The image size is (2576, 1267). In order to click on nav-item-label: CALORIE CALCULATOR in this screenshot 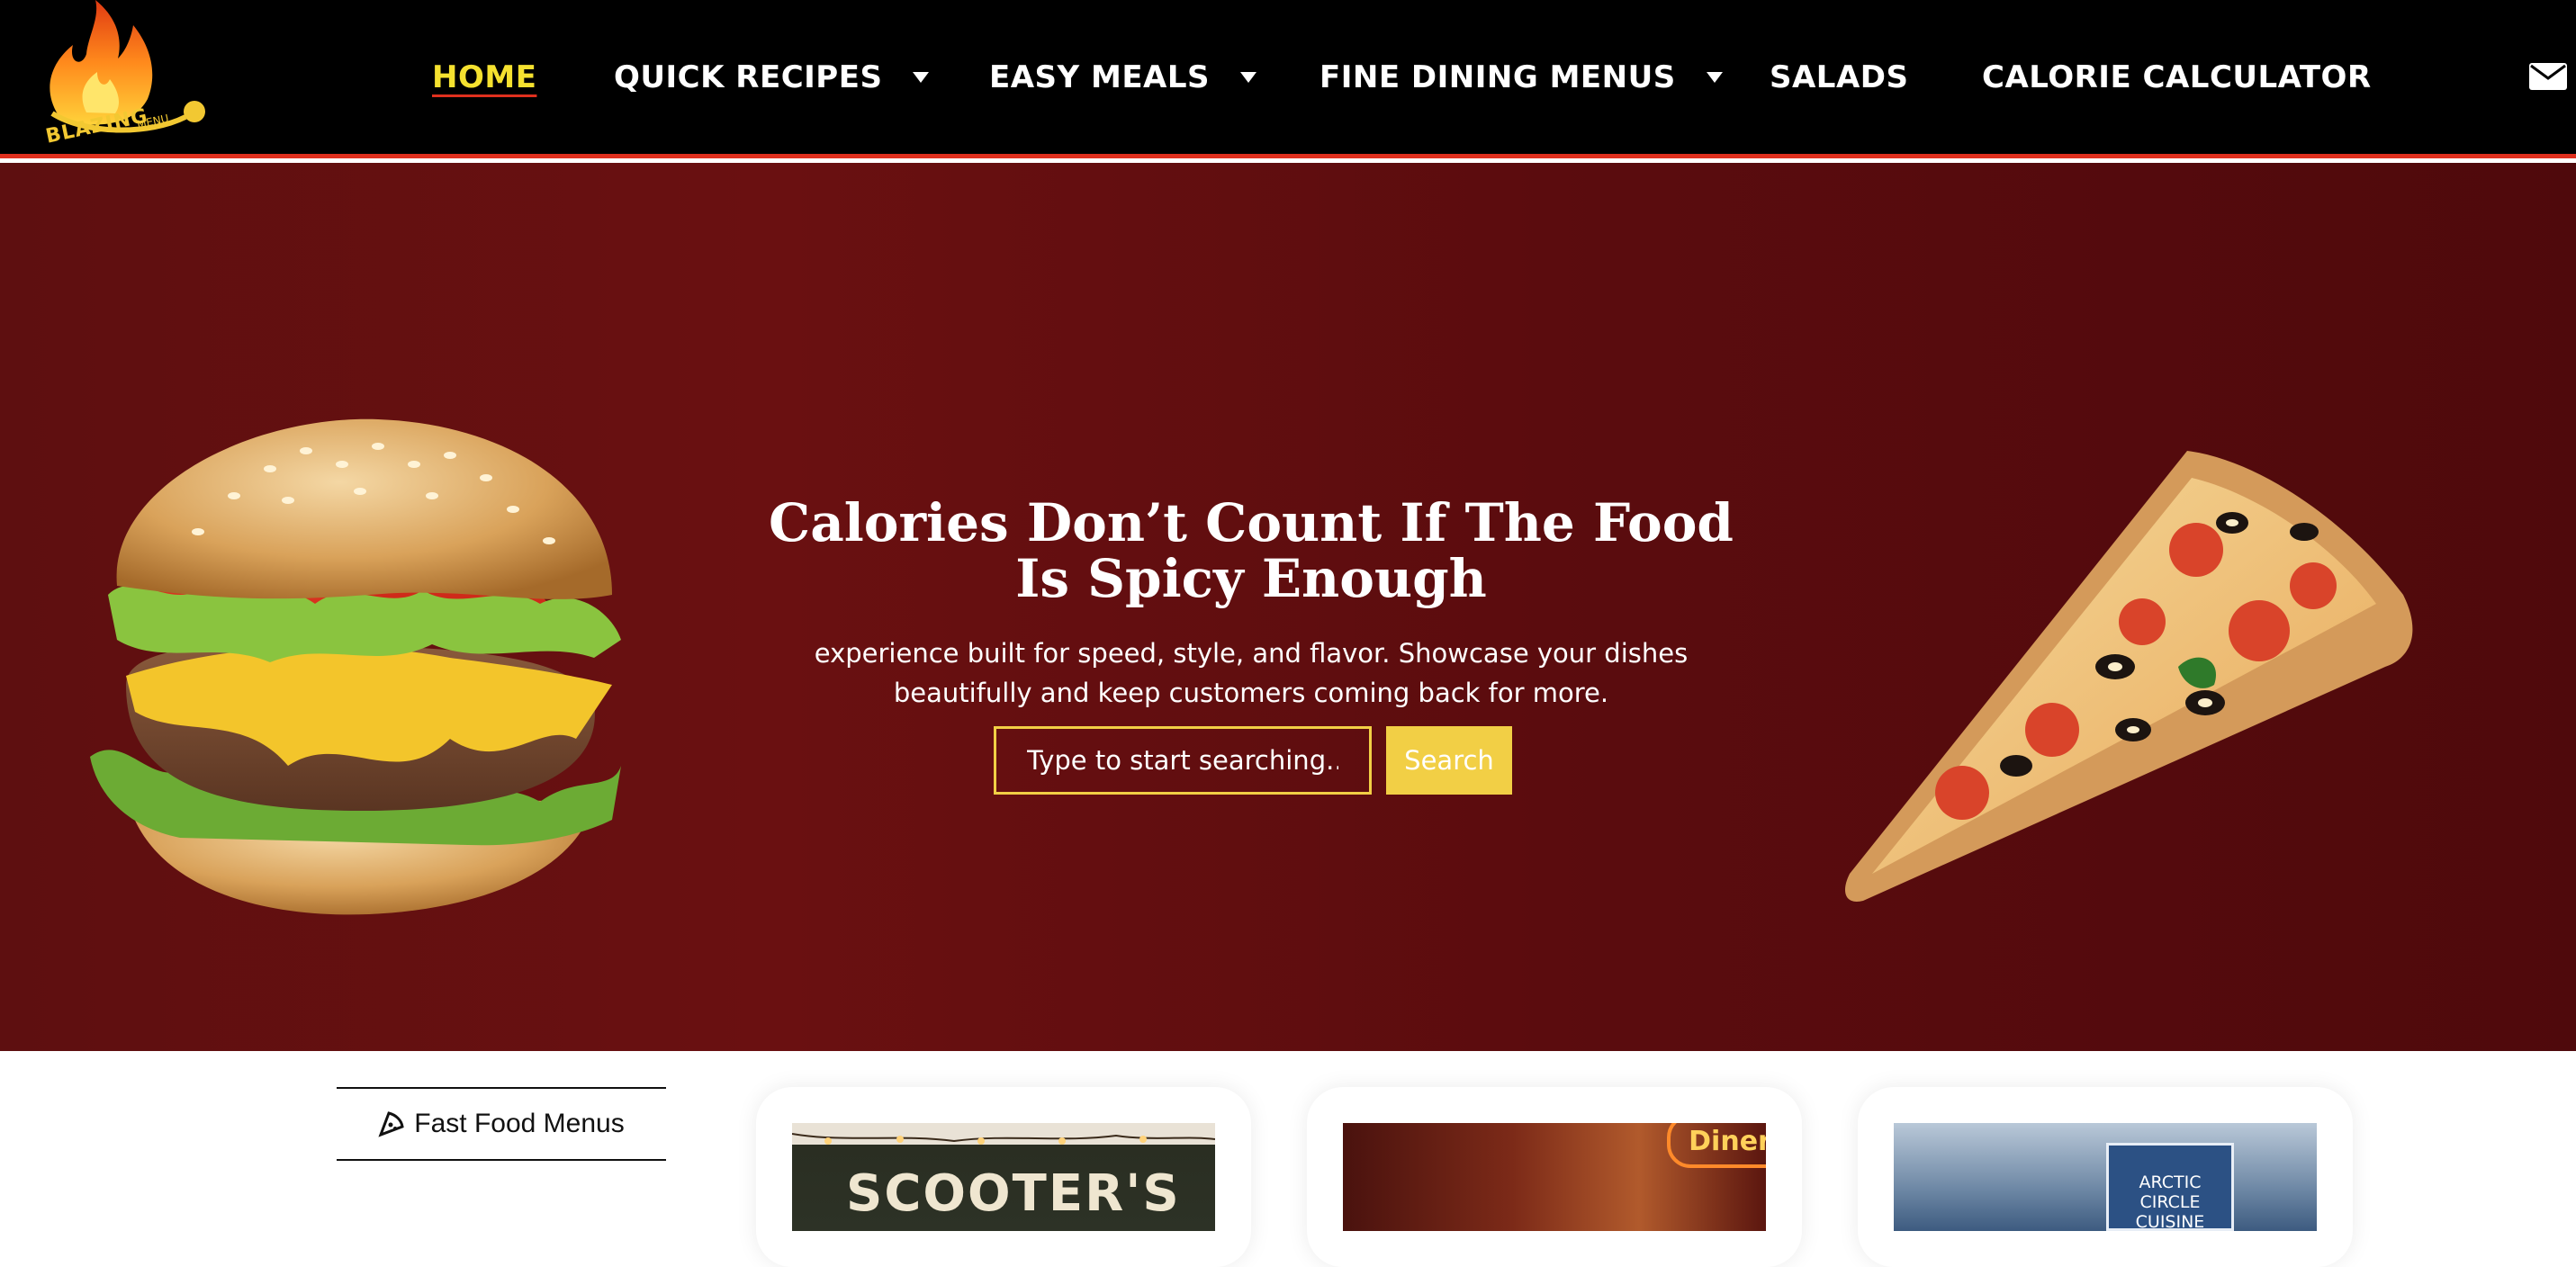, I will do `click(2177, 77)`.